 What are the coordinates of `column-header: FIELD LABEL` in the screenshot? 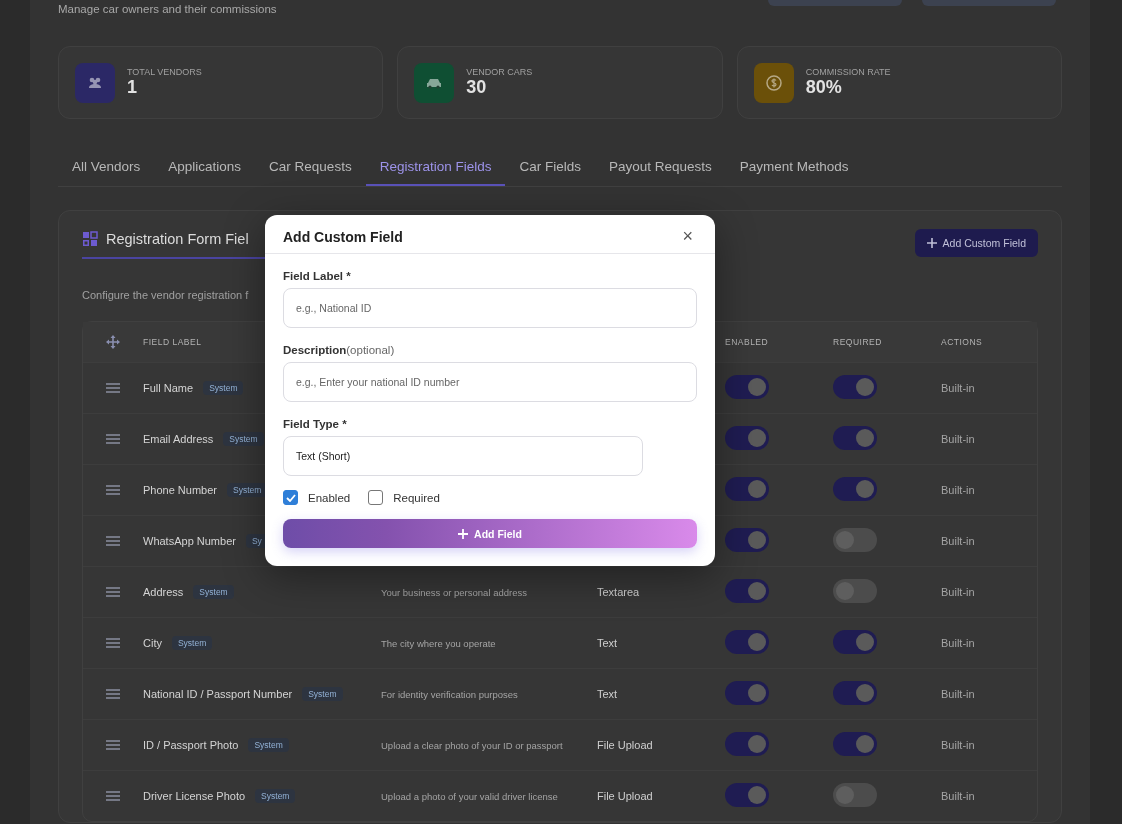 It's located at (173, 342).